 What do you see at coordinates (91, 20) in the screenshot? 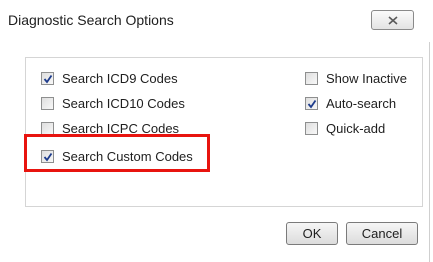
I see `dialog-title: Diagnostic Search Options` at bounding box center [91, 20].